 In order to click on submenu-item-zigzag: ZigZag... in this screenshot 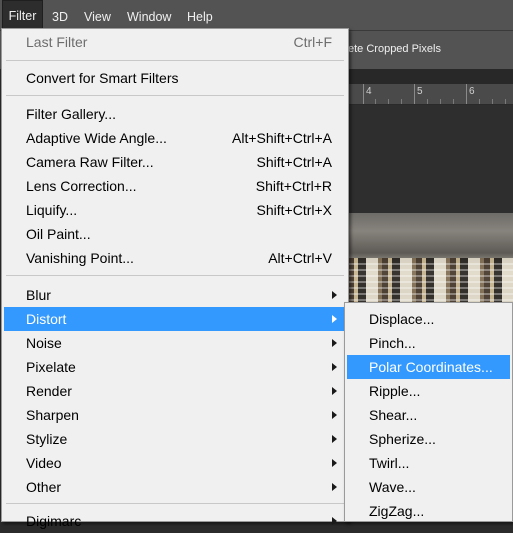, I will do `click(428, 511)`.